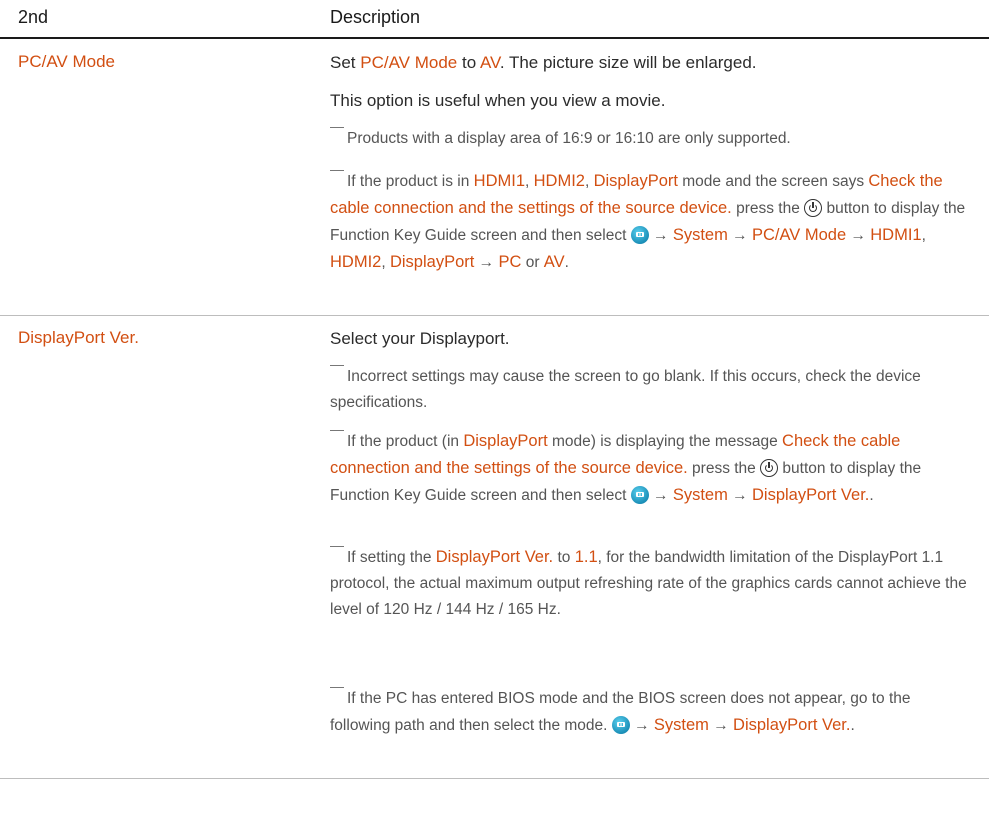 Image resolution: width=989 pixels, height=816 pixels. I want to click on displayport-intro: Select your Displayport., so click(420, 338).